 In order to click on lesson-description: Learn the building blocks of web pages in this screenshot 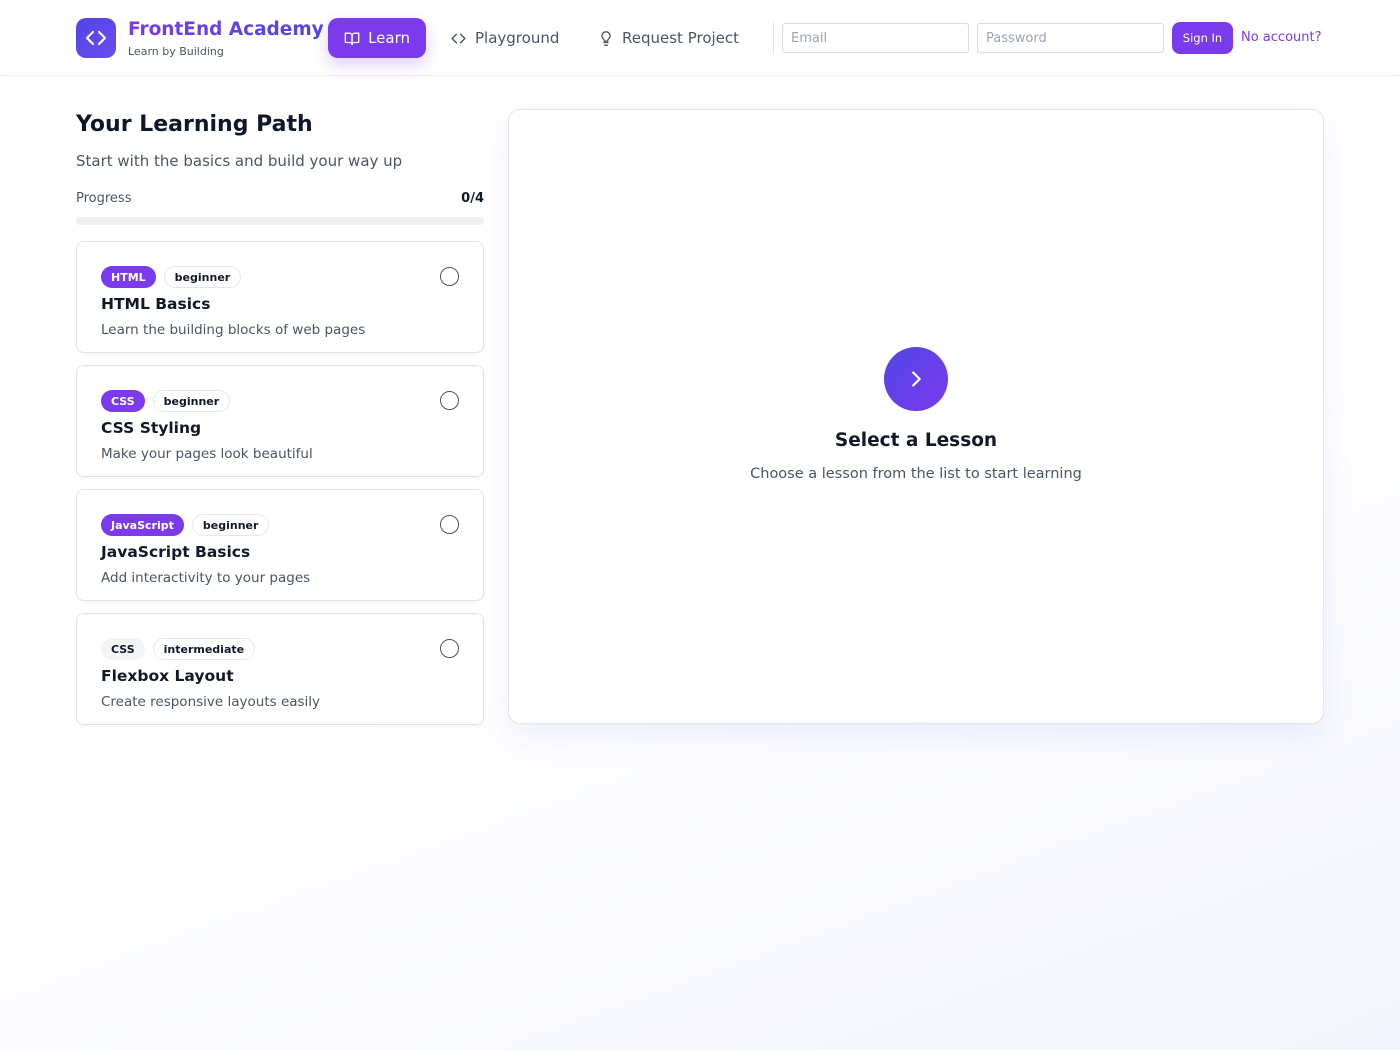, I will do `click(233, 330)`.